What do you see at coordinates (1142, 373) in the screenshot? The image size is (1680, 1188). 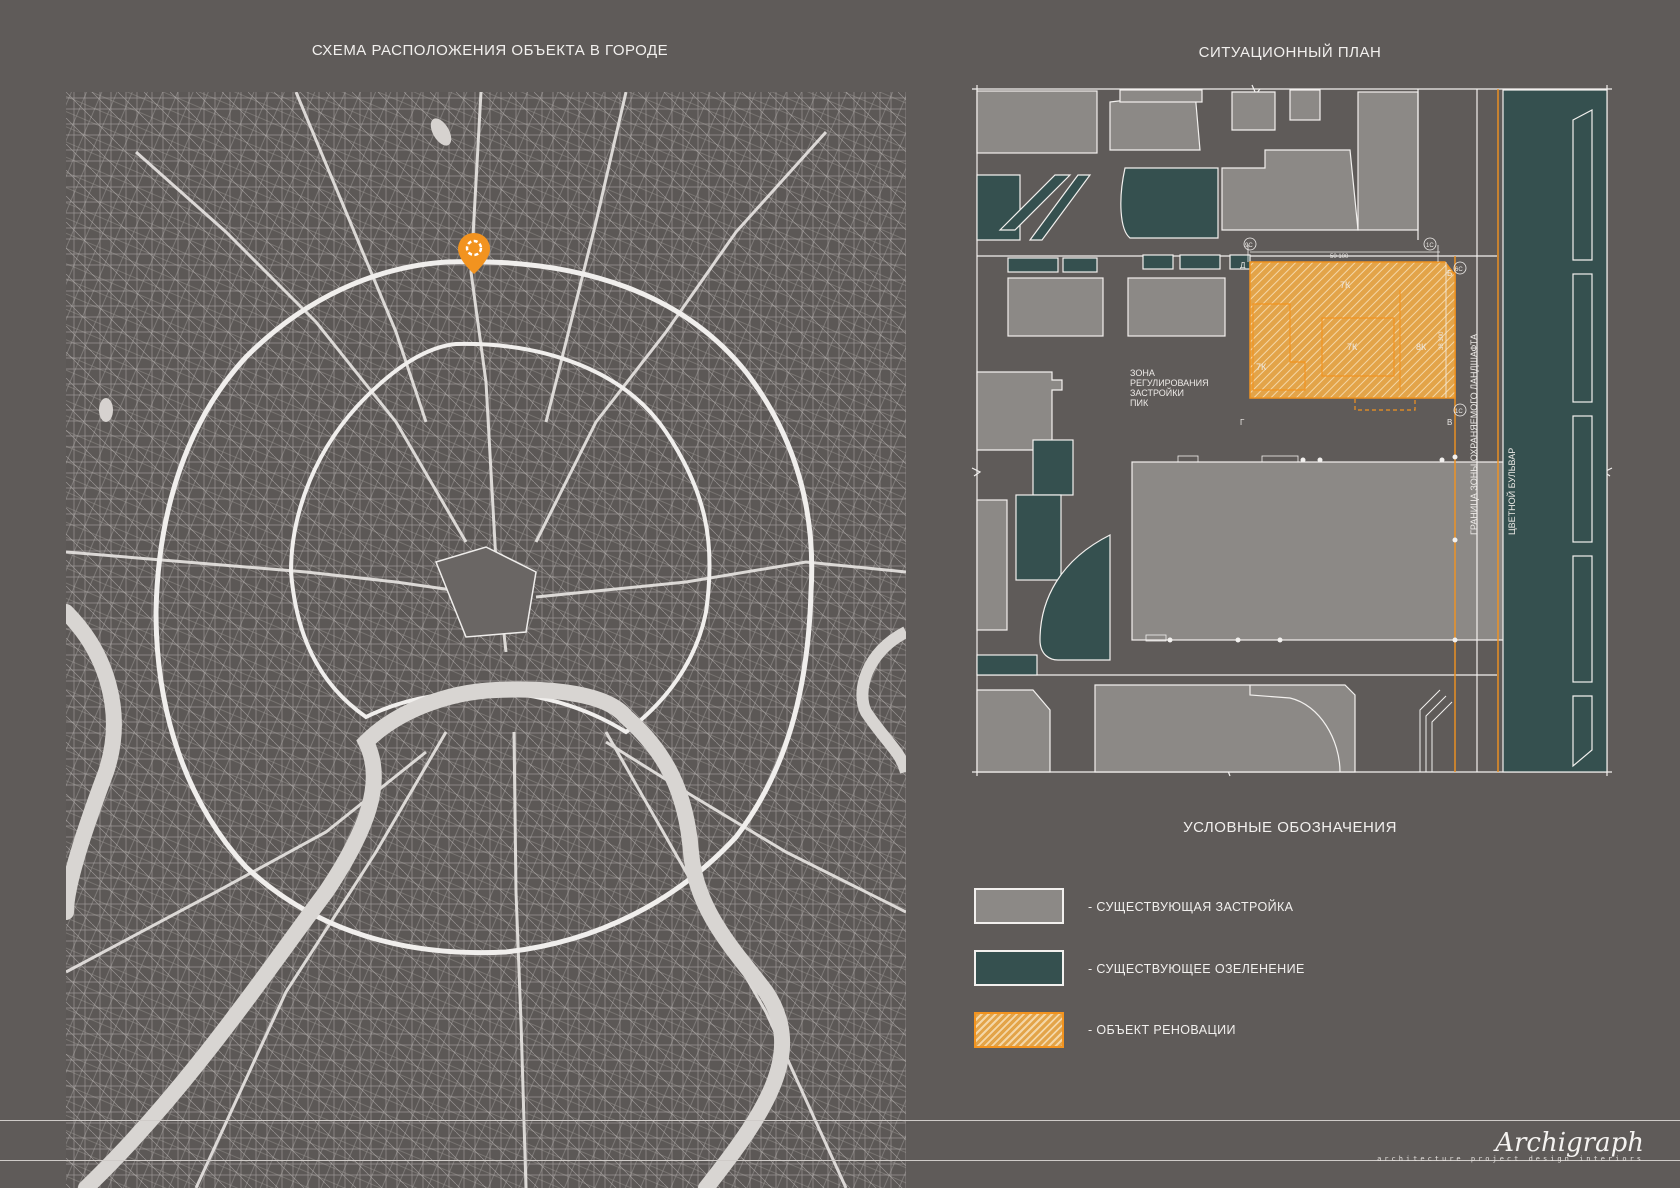 I see `zone-label-line-1: ЗОНА` at bounding box center [1142, 373].